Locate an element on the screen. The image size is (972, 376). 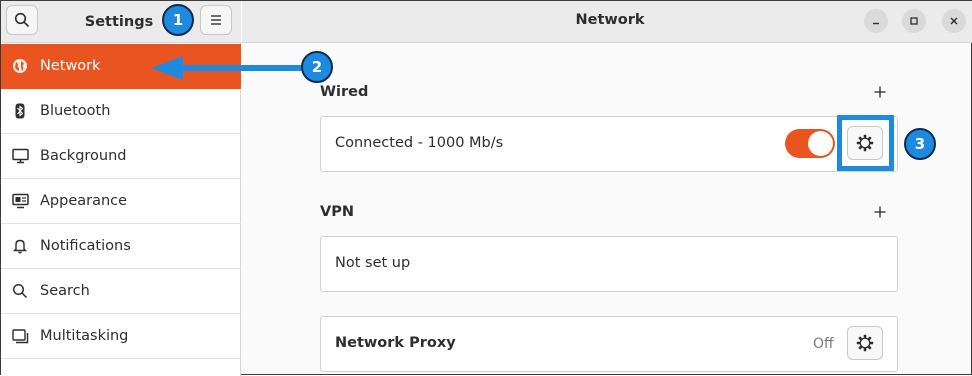
sidebar-item-label: Network is located at coordinates (70, 66).